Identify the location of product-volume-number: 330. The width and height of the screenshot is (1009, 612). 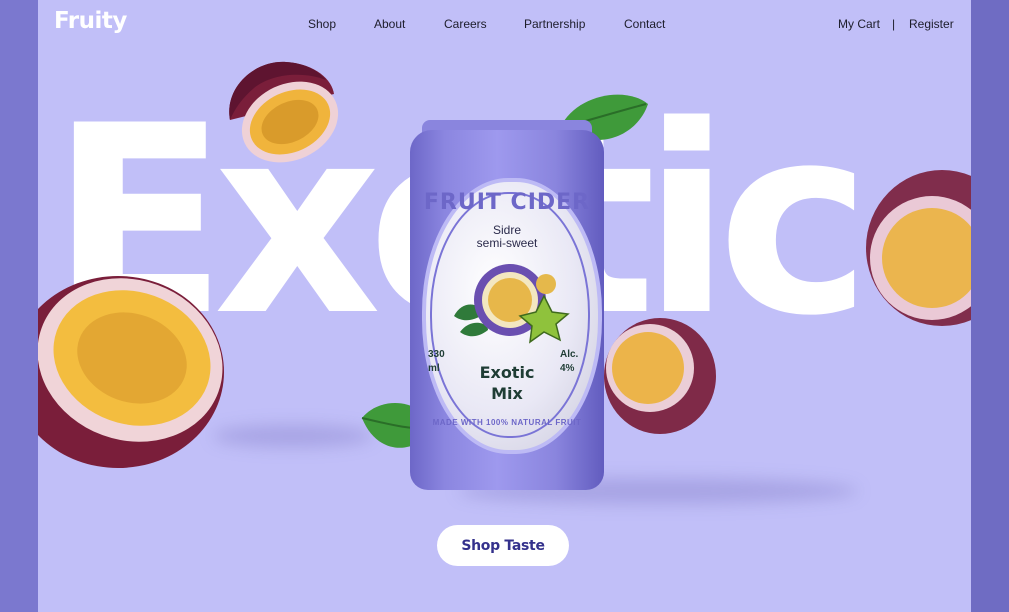
(436, 354).